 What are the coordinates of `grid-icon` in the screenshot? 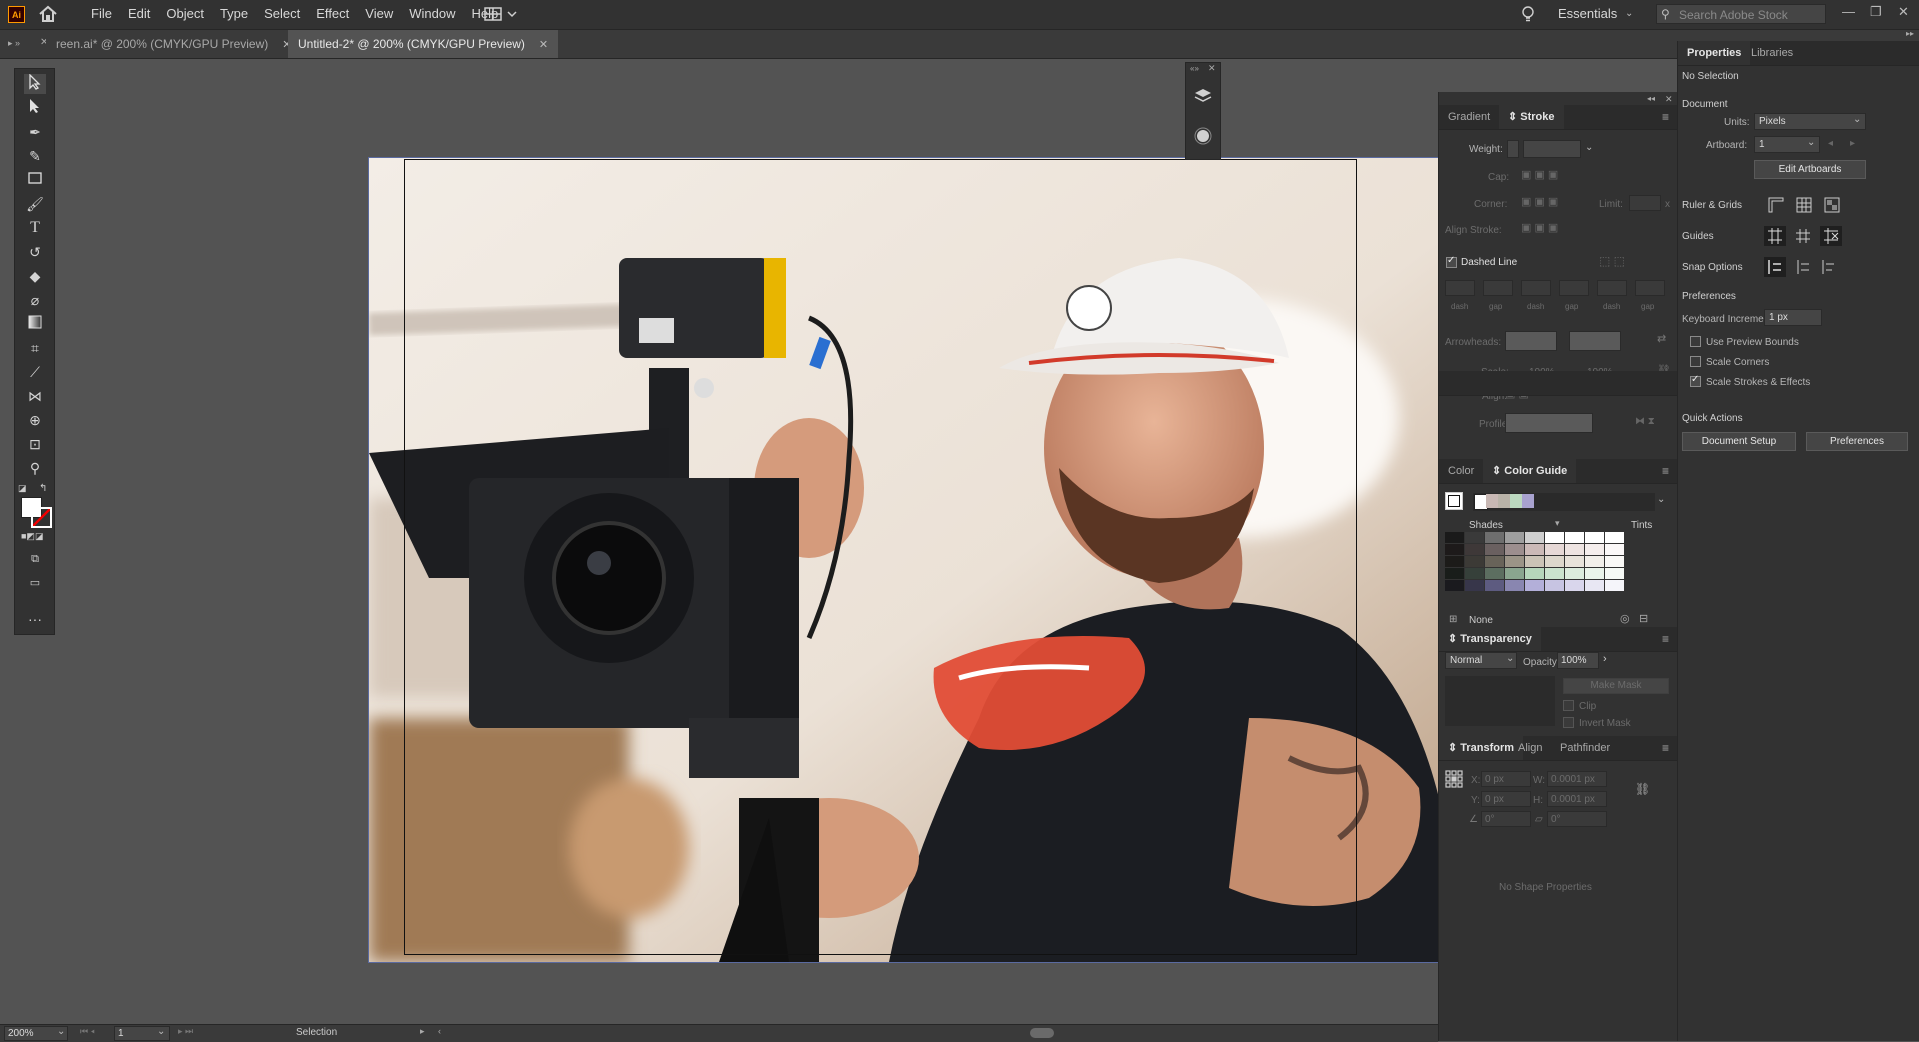 It's located at (1804, 206).